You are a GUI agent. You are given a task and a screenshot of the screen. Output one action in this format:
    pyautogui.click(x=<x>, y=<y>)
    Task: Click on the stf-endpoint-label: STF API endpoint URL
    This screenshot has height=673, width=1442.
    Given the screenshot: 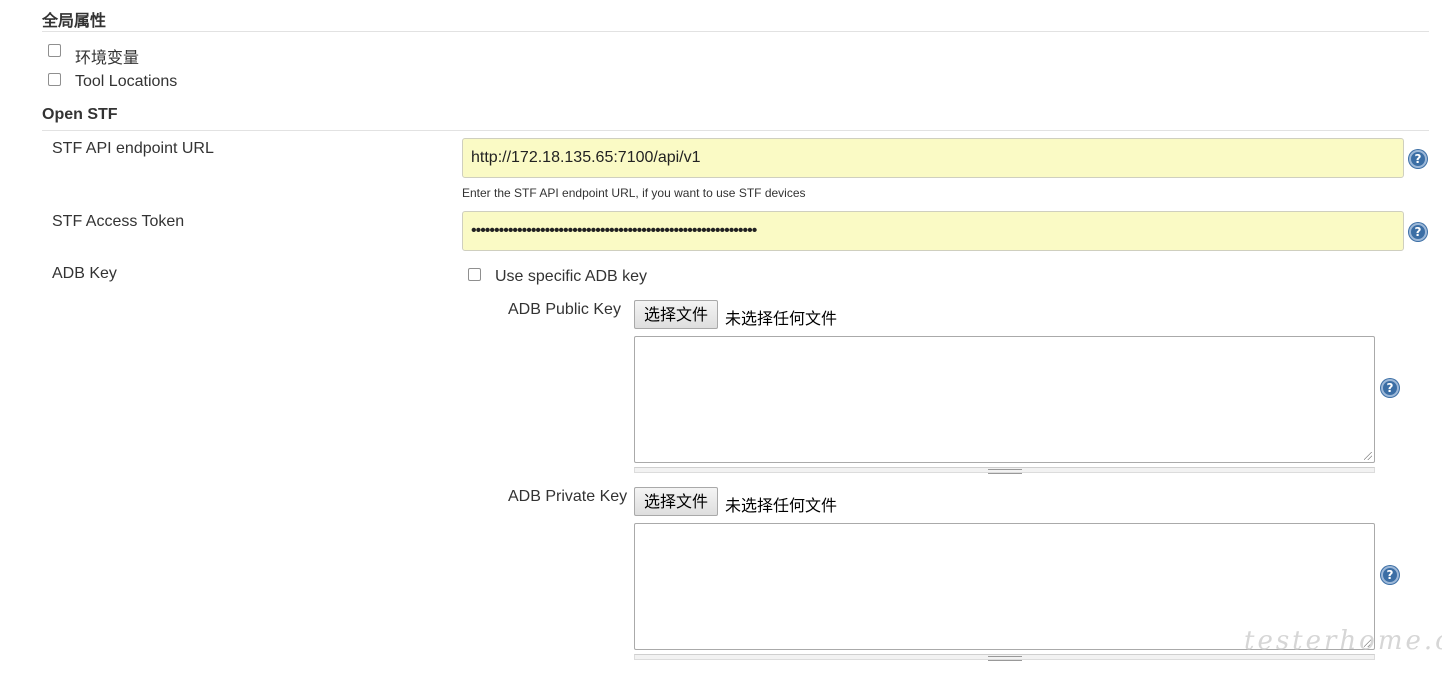 What is the action you would take?
    pyautogui.click(x=133, y=148)
    